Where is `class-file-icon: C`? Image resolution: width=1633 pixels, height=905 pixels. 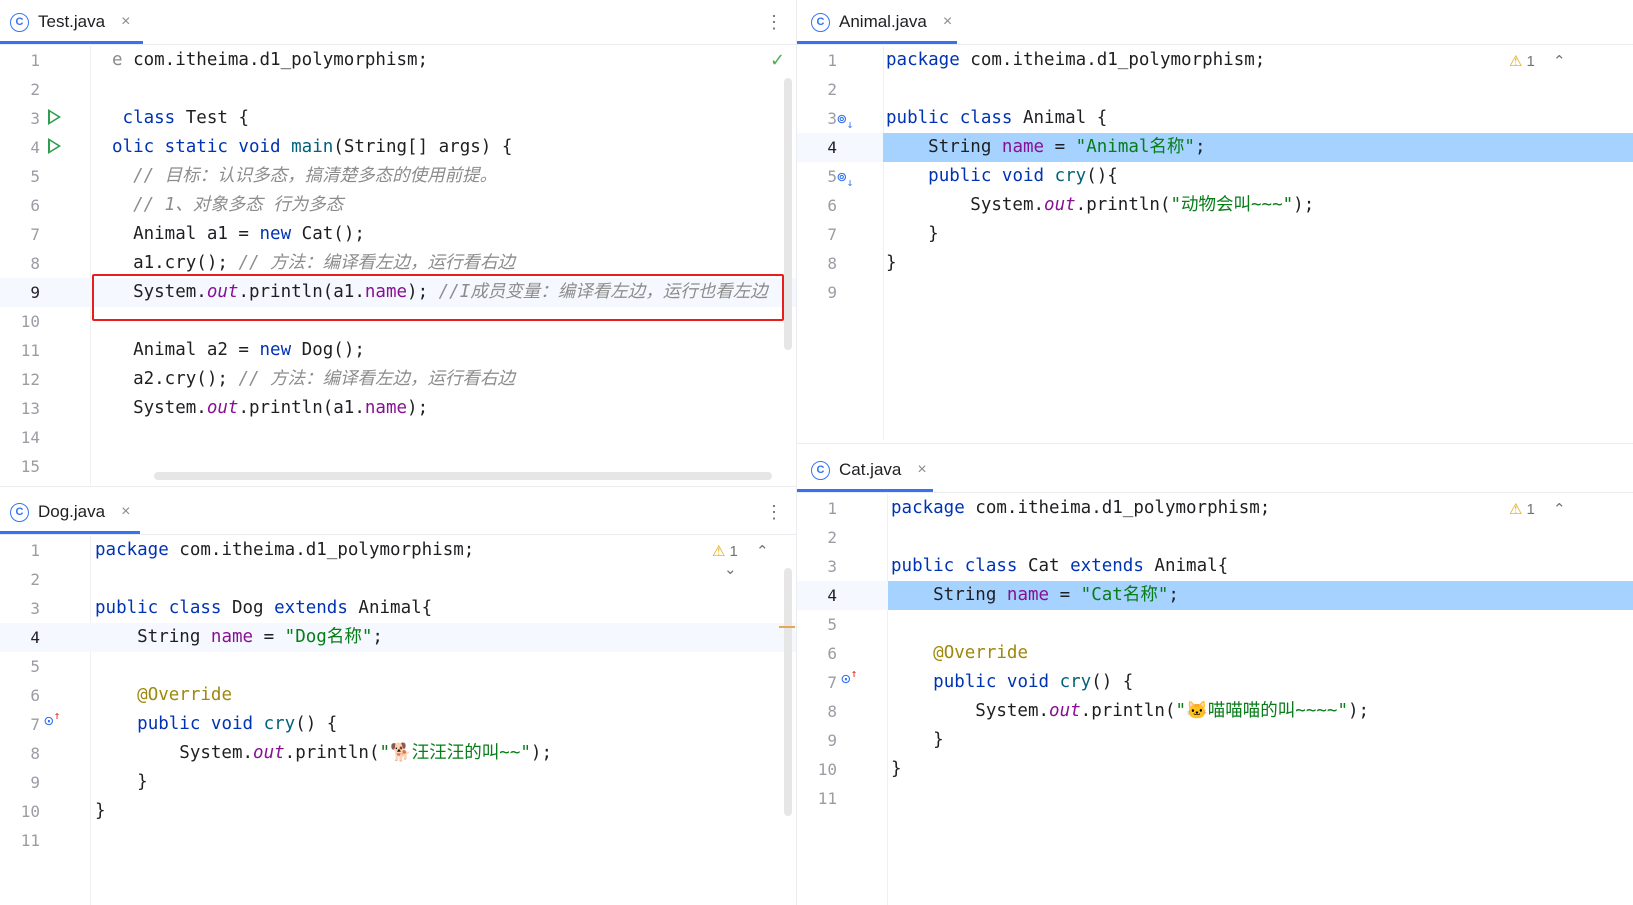 class-file-icon: C is located at coordinates (820, 22).